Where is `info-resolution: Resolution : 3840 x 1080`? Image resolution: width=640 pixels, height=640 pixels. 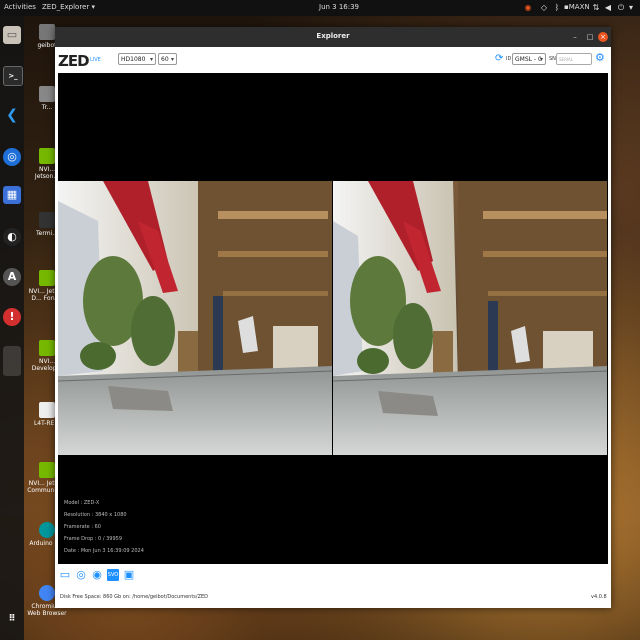 info-resolution: Resolution : 3840 x 1080 is located at coordinates (95, 515).